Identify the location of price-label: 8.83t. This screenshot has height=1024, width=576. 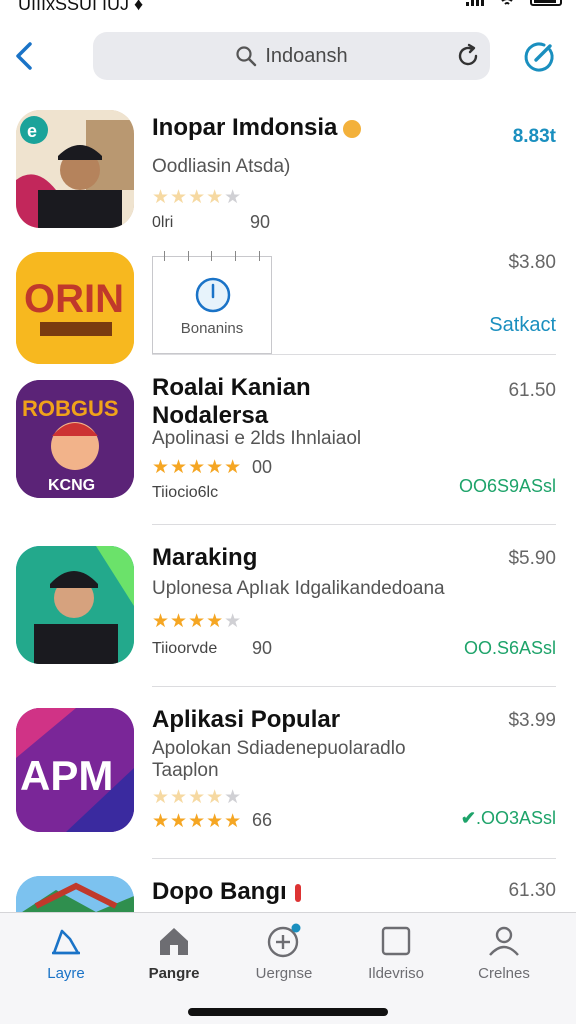
(534, 137).